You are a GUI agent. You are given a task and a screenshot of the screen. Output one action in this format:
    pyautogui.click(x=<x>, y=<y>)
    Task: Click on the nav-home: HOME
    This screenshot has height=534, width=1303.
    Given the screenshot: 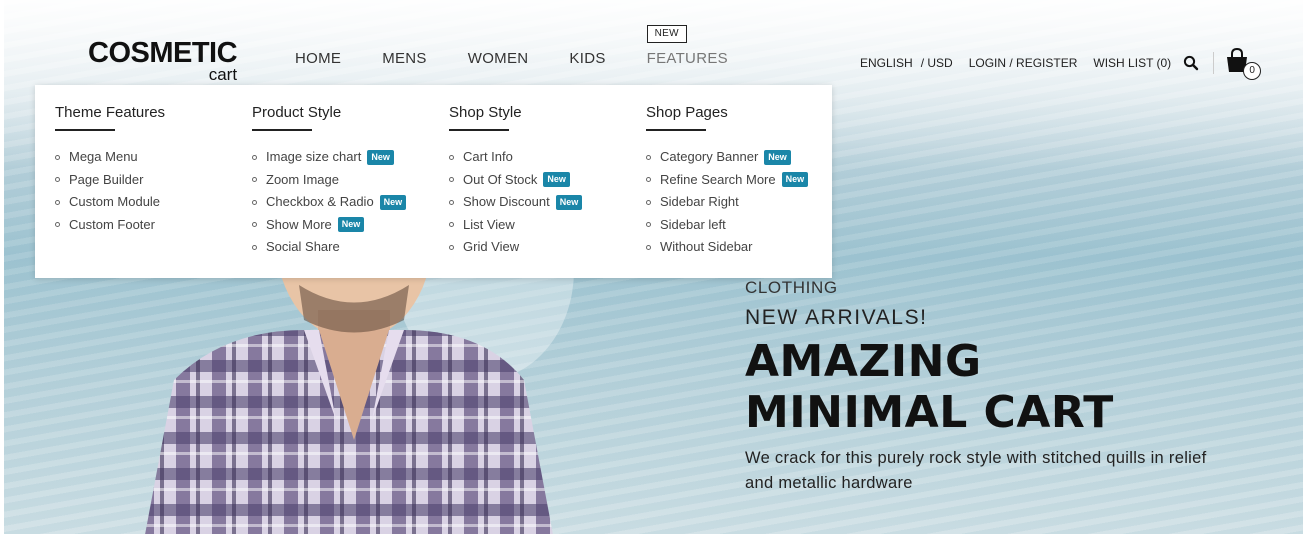 What is the action you would take?
    pyautogui.click(x=318, y=58)
    